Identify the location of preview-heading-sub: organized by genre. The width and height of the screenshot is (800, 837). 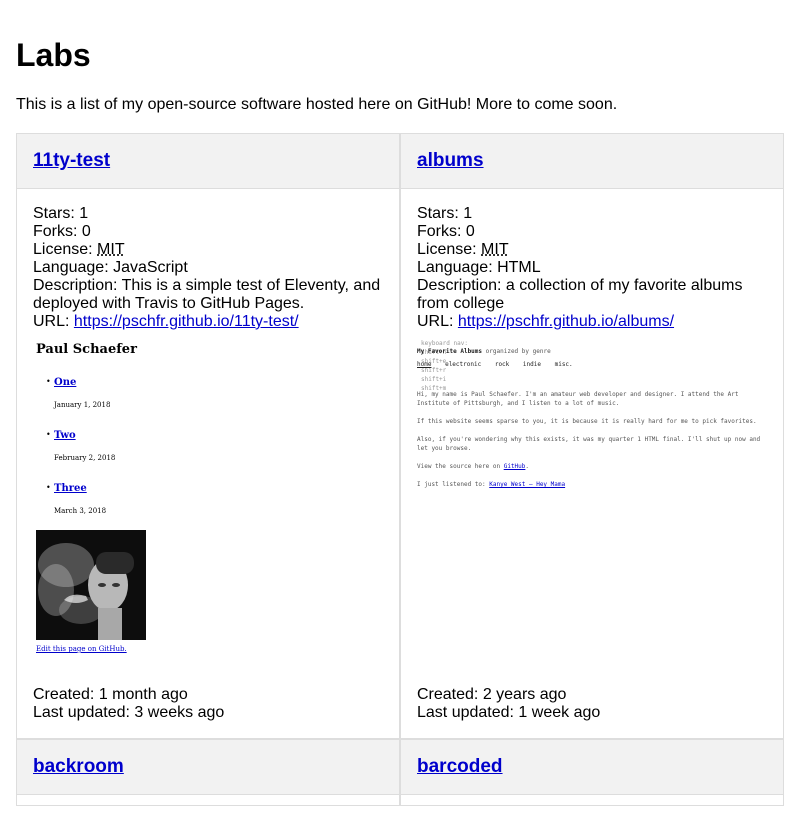
(518, 351).